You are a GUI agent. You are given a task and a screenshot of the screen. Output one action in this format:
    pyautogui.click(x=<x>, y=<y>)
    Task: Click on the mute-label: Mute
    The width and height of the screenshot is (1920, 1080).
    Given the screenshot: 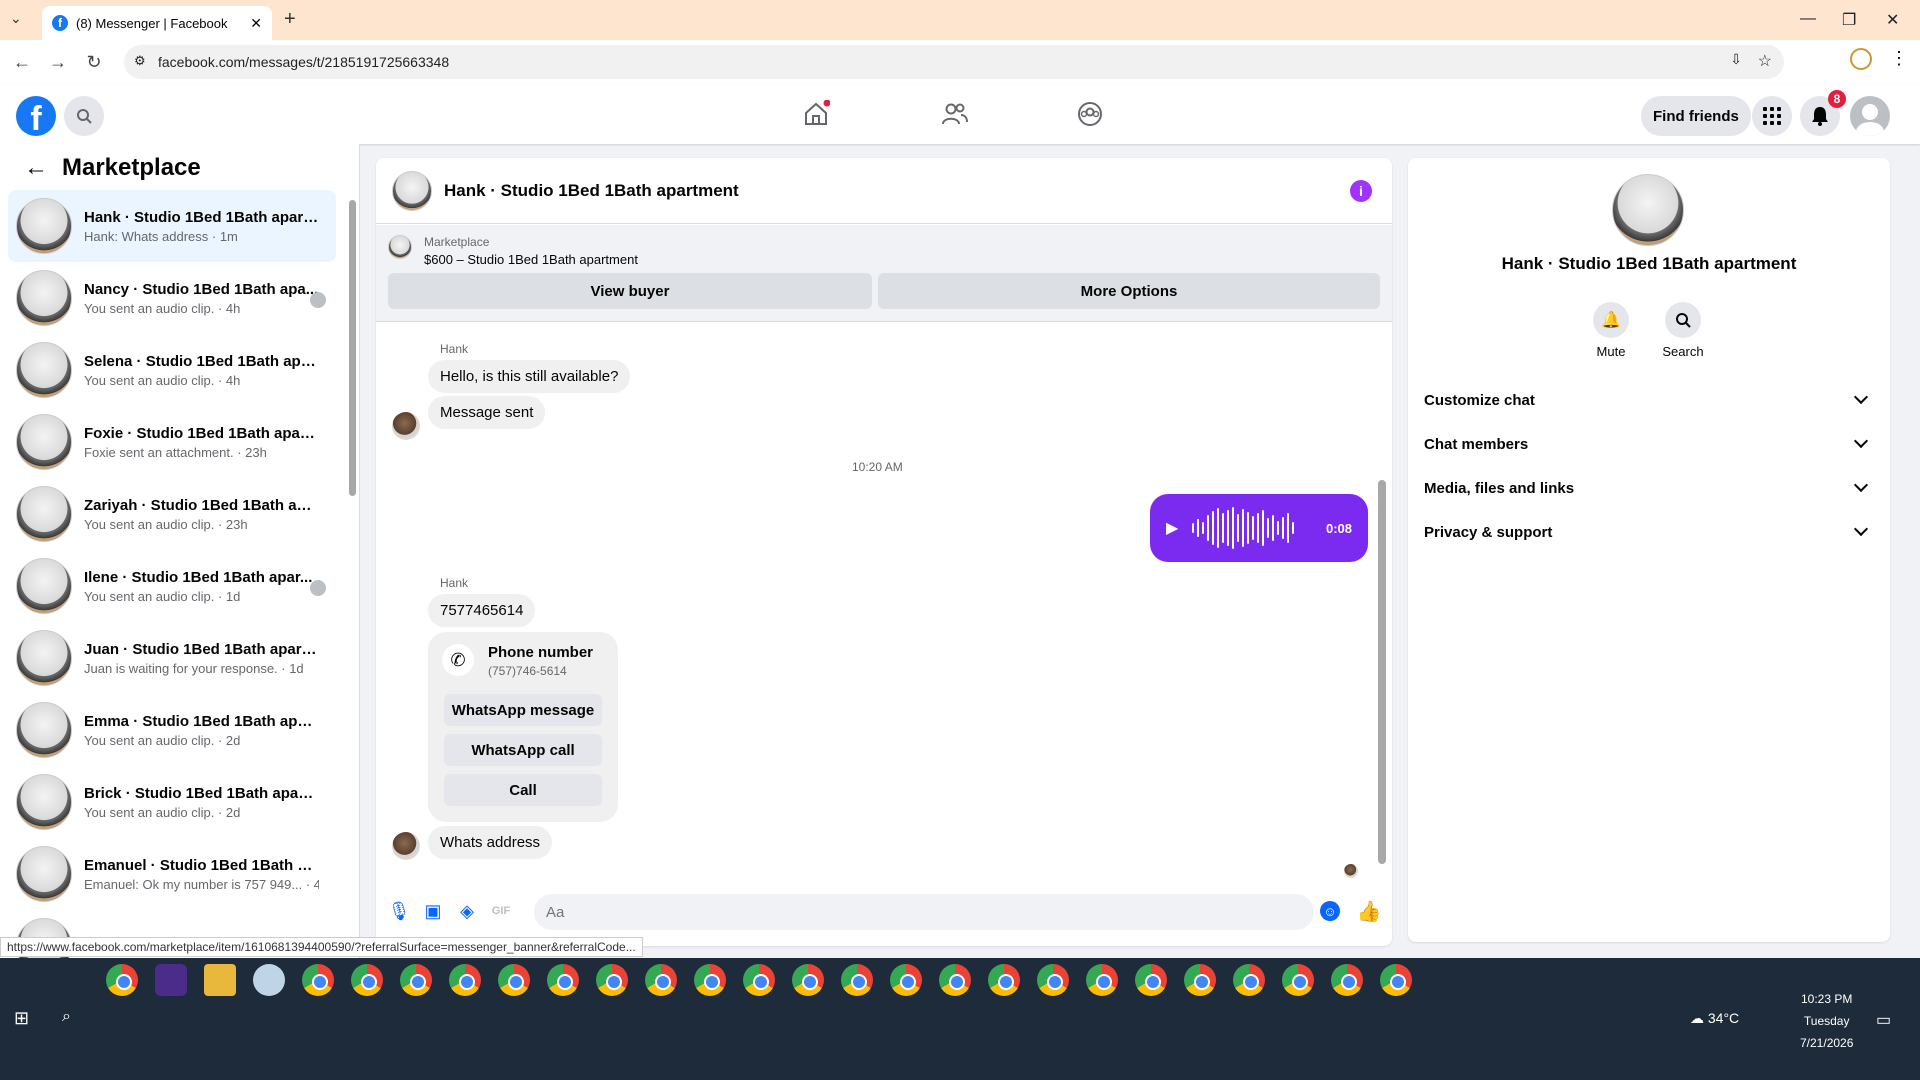 What is the action you would take?
    pyautogui.click(x=1611, y=351)
    